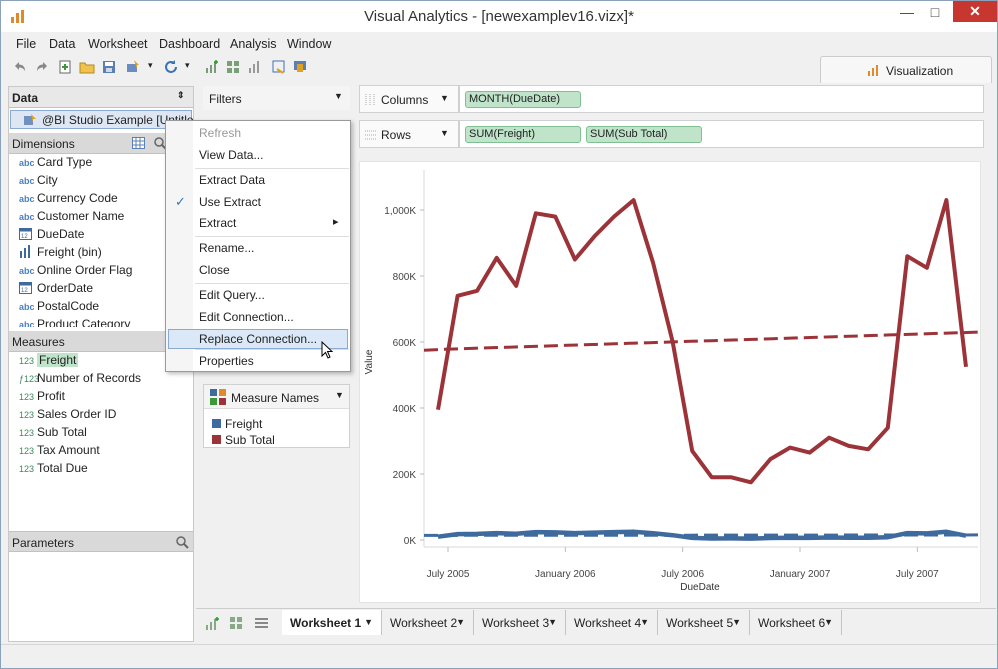  I want to click on measure-field: ƒ123Number of Records, so click(80, 380).